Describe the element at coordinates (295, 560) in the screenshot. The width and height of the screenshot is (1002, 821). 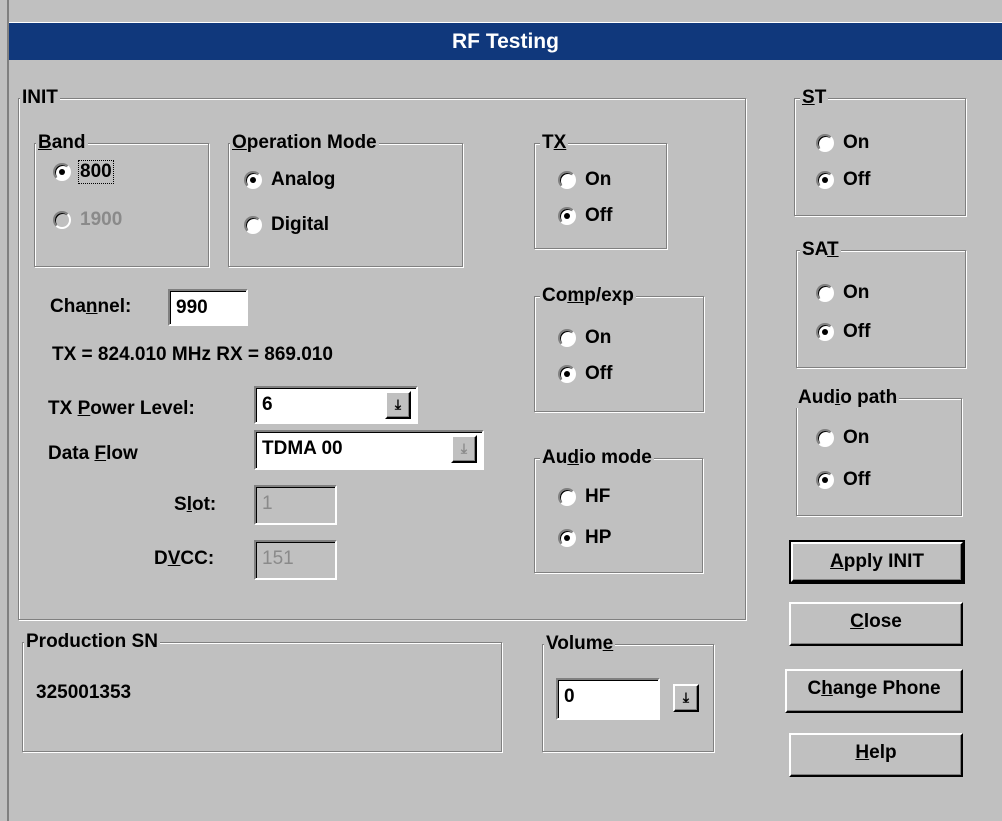
I see `dvcc-input: 151` at that location.